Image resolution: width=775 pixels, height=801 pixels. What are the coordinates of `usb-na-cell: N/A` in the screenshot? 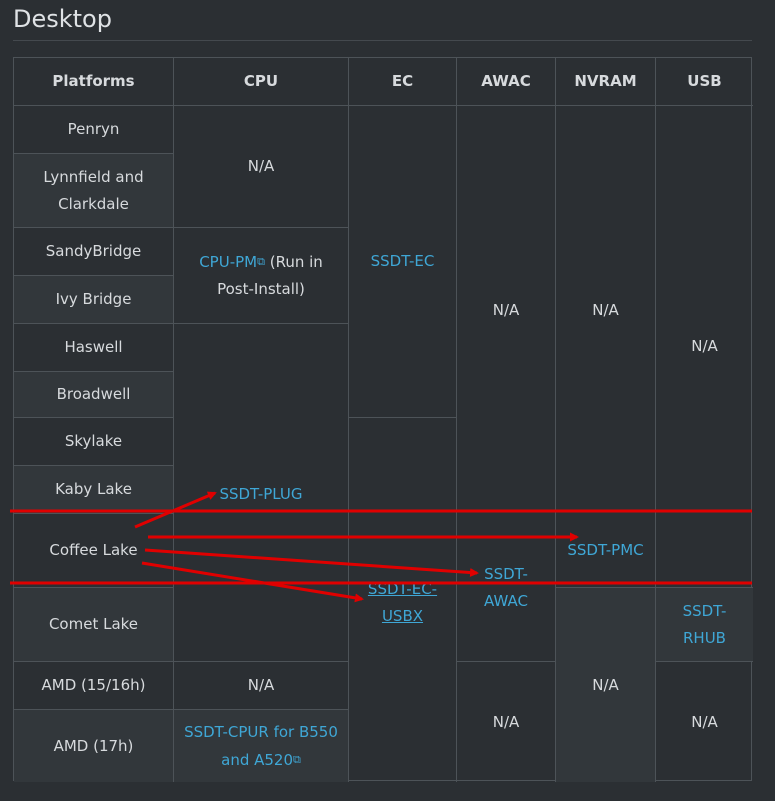 It's located at (704, 347).